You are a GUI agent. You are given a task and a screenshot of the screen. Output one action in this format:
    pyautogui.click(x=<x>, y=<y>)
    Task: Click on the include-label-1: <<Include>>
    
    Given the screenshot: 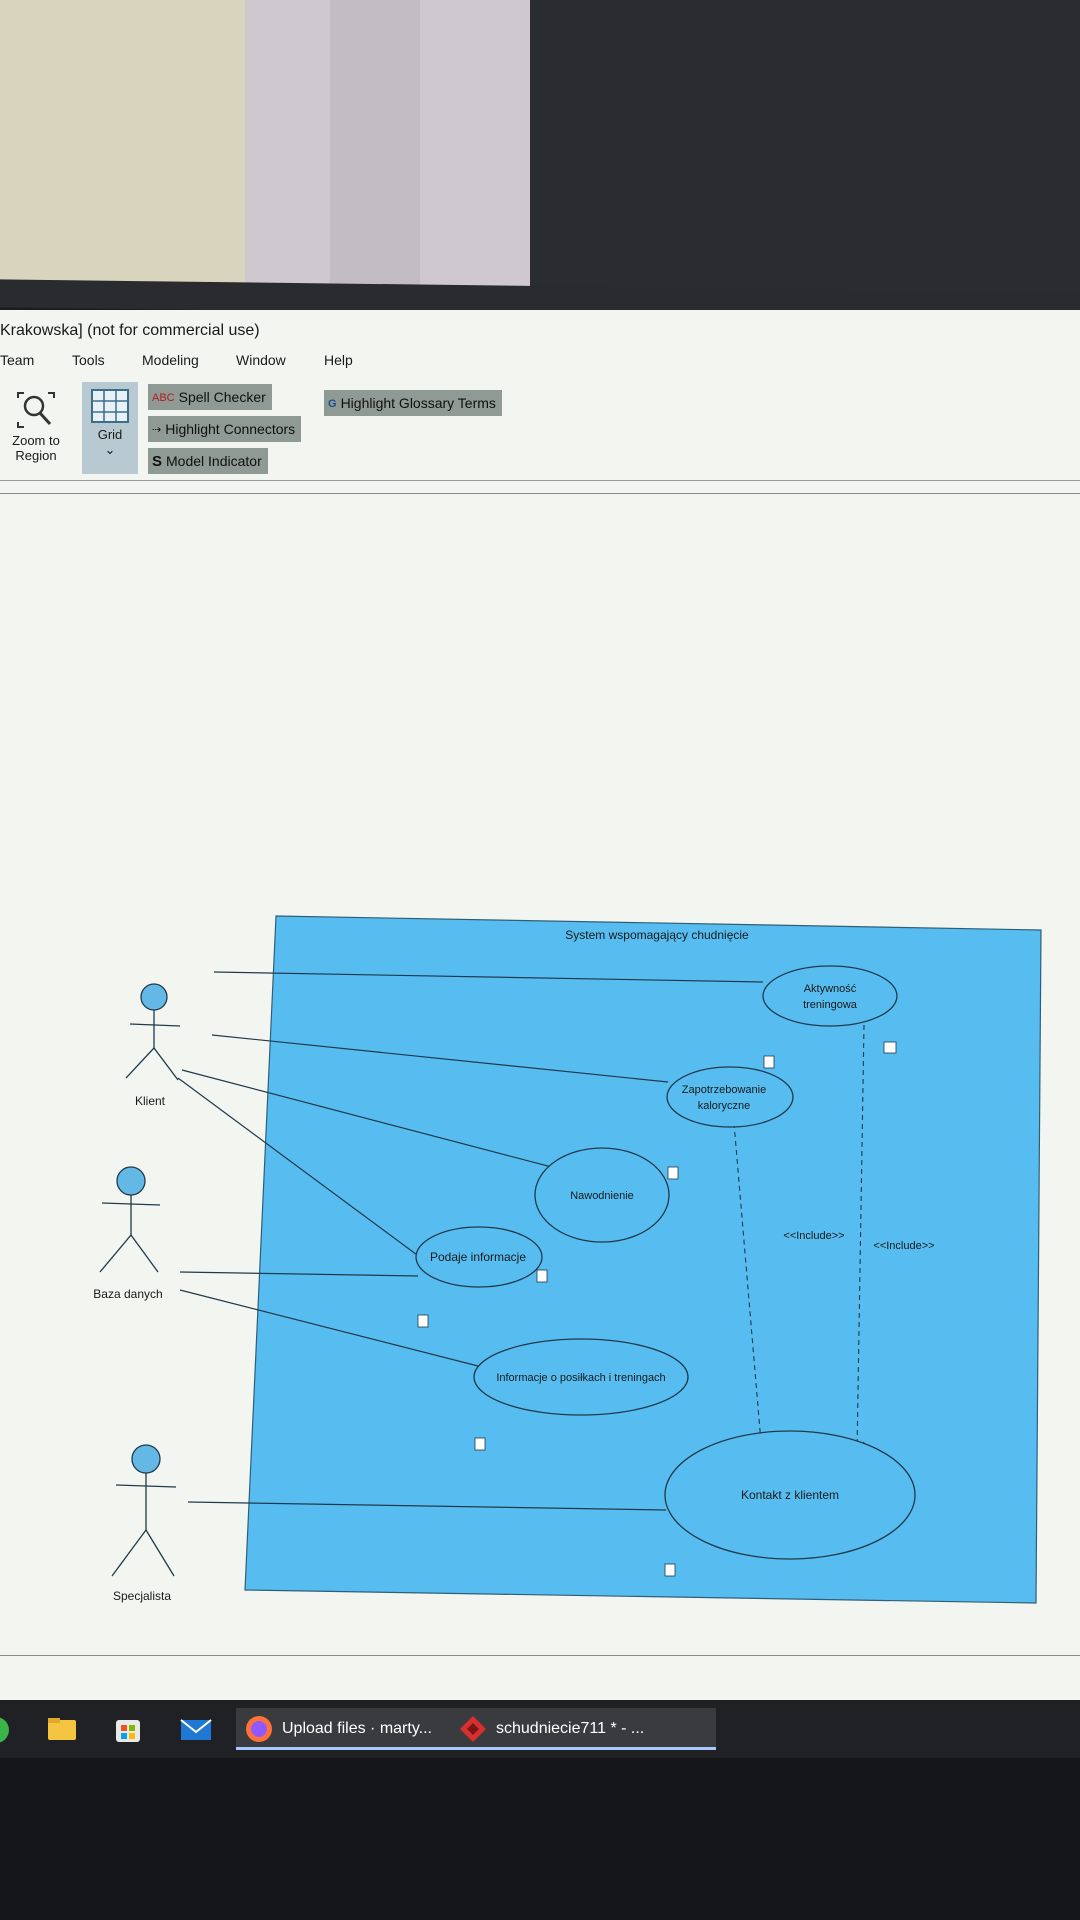 What is the action you would take?
    pyautogui.click(x=813, y=1236)
    